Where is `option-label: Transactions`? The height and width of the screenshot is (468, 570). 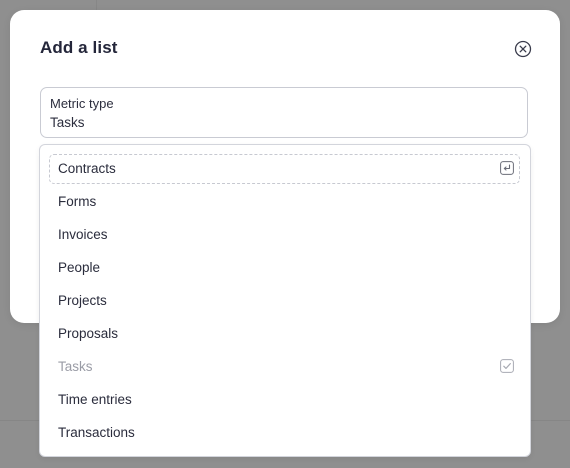
option-label: Transactions is located at coordinates (96, 432).